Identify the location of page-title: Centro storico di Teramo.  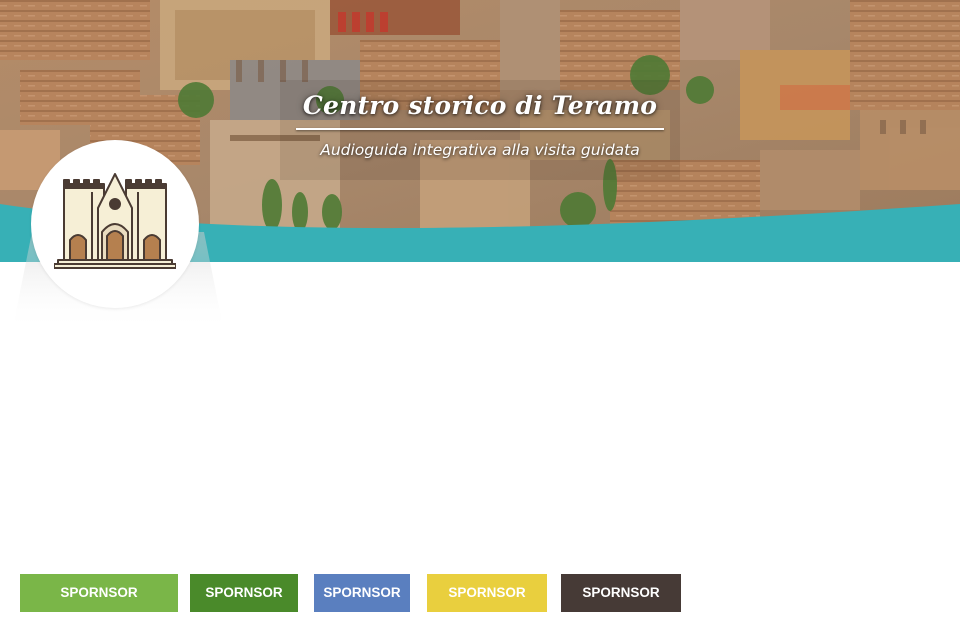
(480, 105).